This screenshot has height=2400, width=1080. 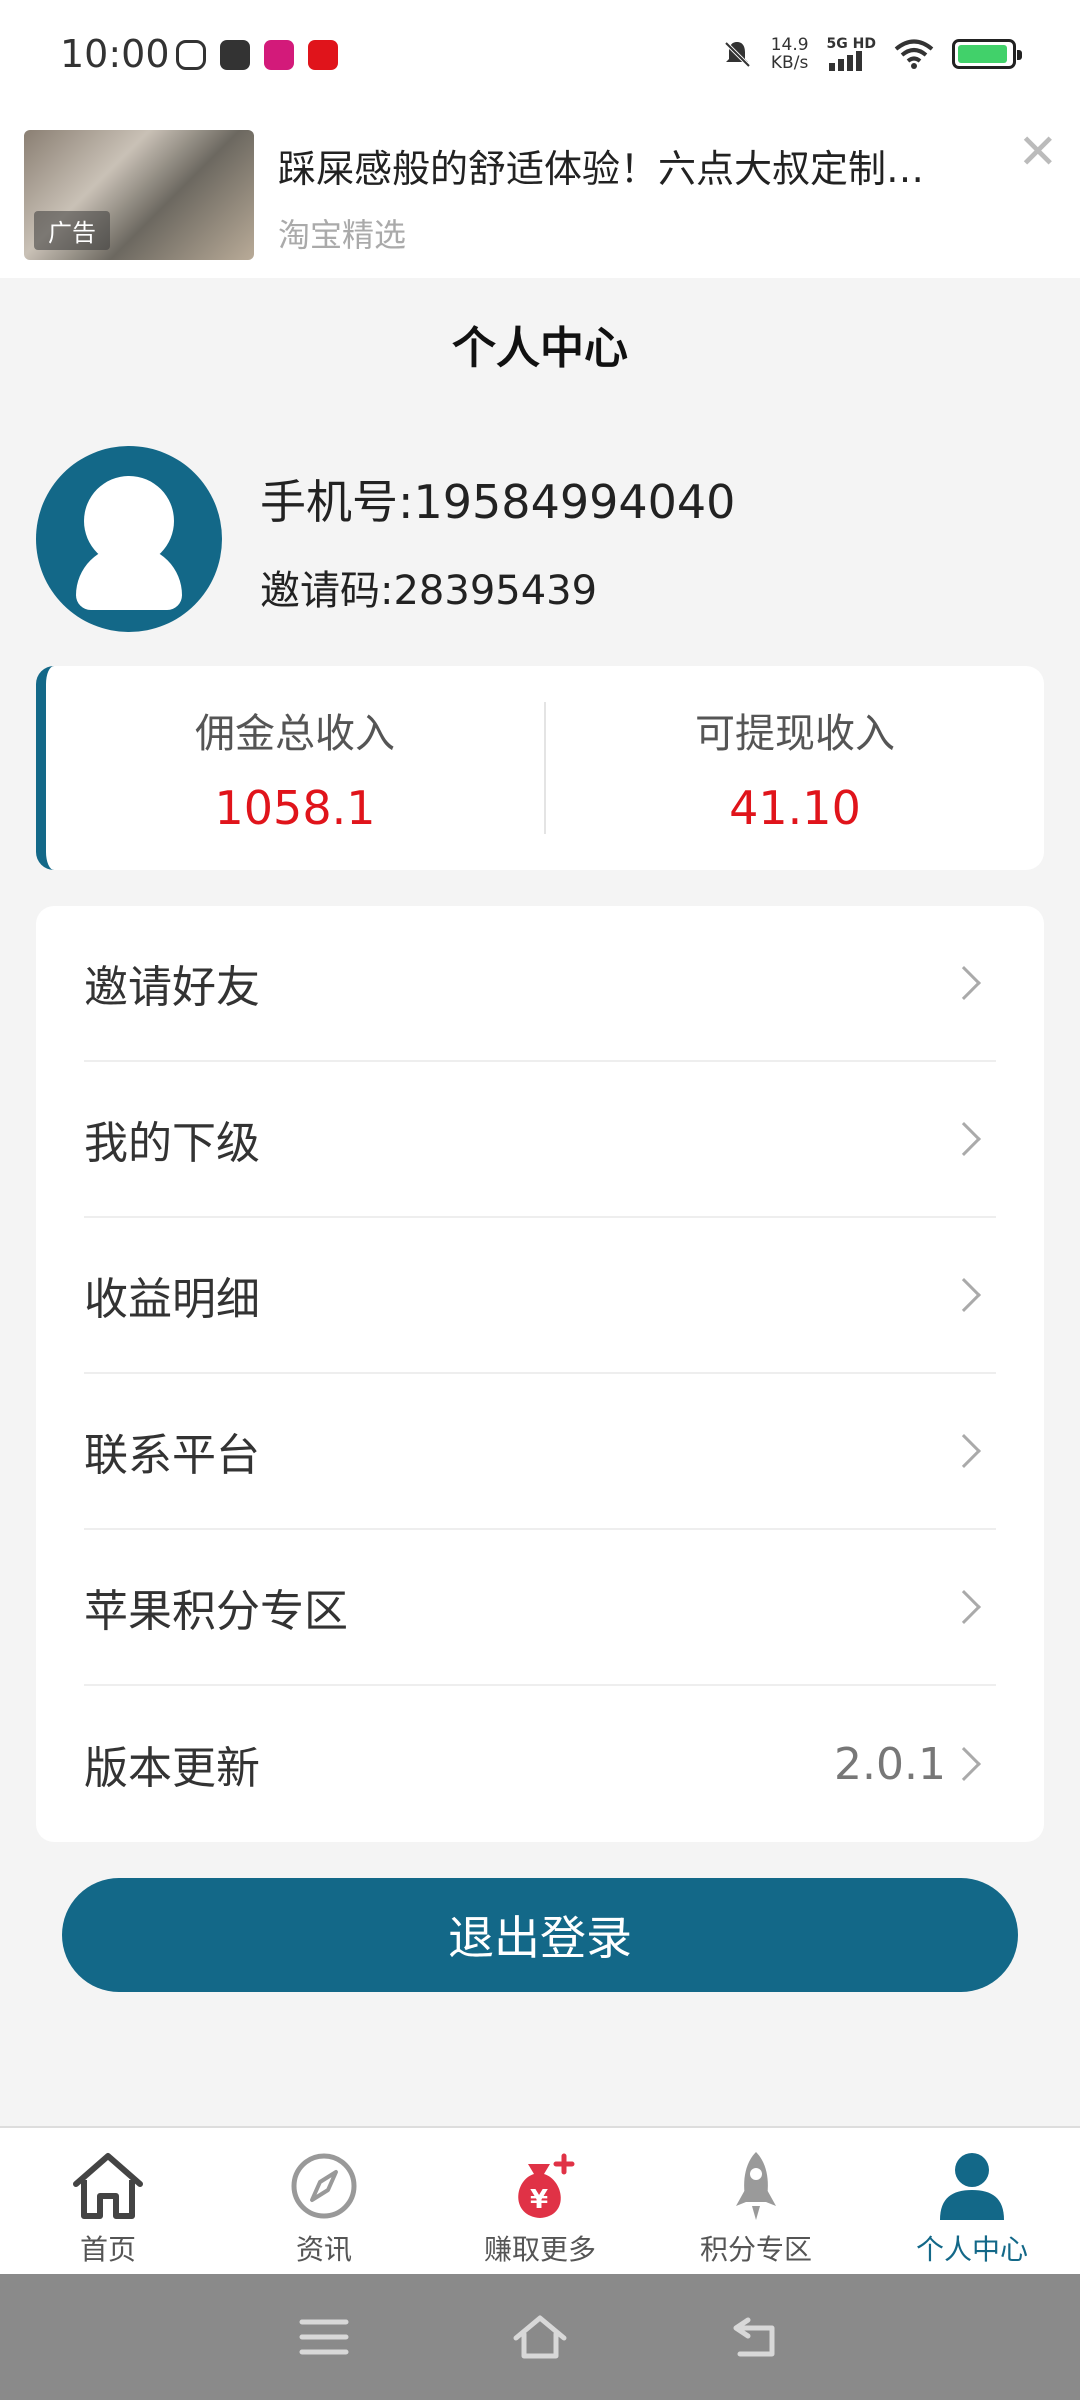 I want to click on logout-button: 退出登录, so click(x=540, y=1935).